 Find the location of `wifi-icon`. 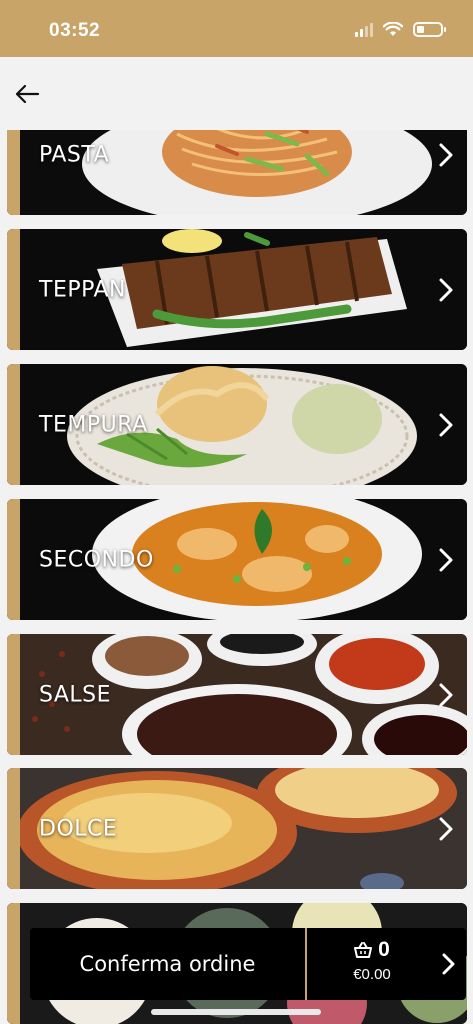

wifi-icon is located at coordinates (393, 29).